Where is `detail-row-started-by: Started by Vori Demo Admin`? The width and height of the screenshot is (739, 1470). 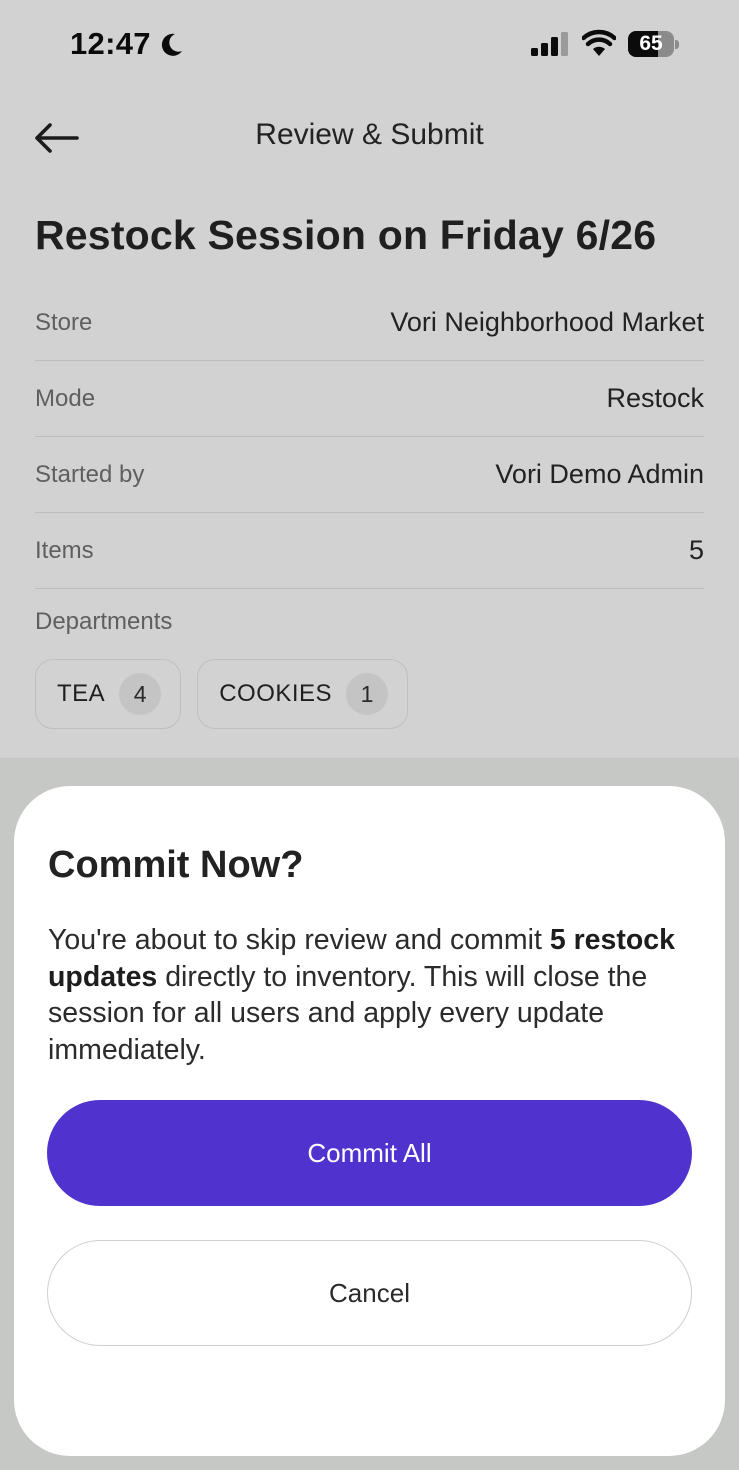 detail-row-started-by: Started by Vori Demo Admin is located at coordinates (369, 475).